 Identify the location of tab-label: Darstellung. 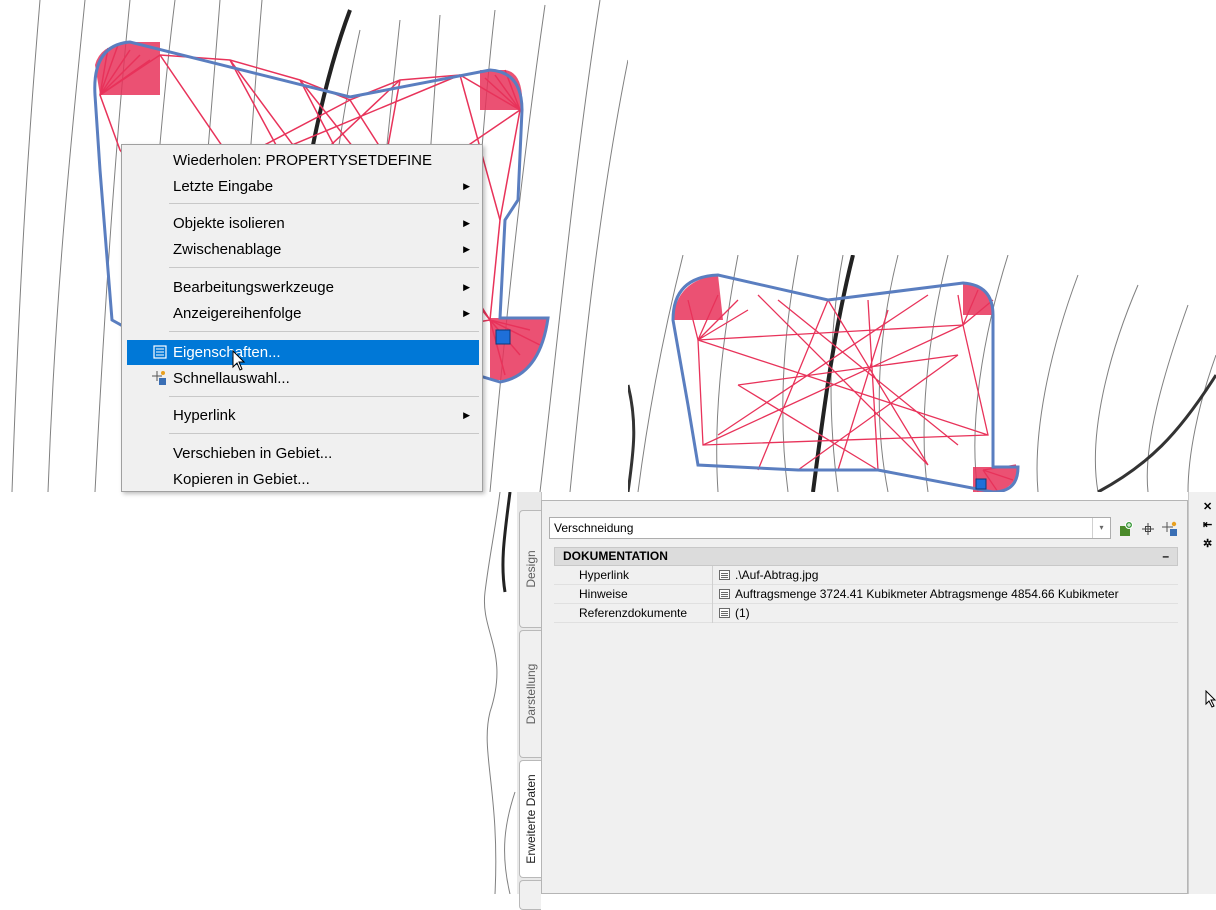
(530, 694).